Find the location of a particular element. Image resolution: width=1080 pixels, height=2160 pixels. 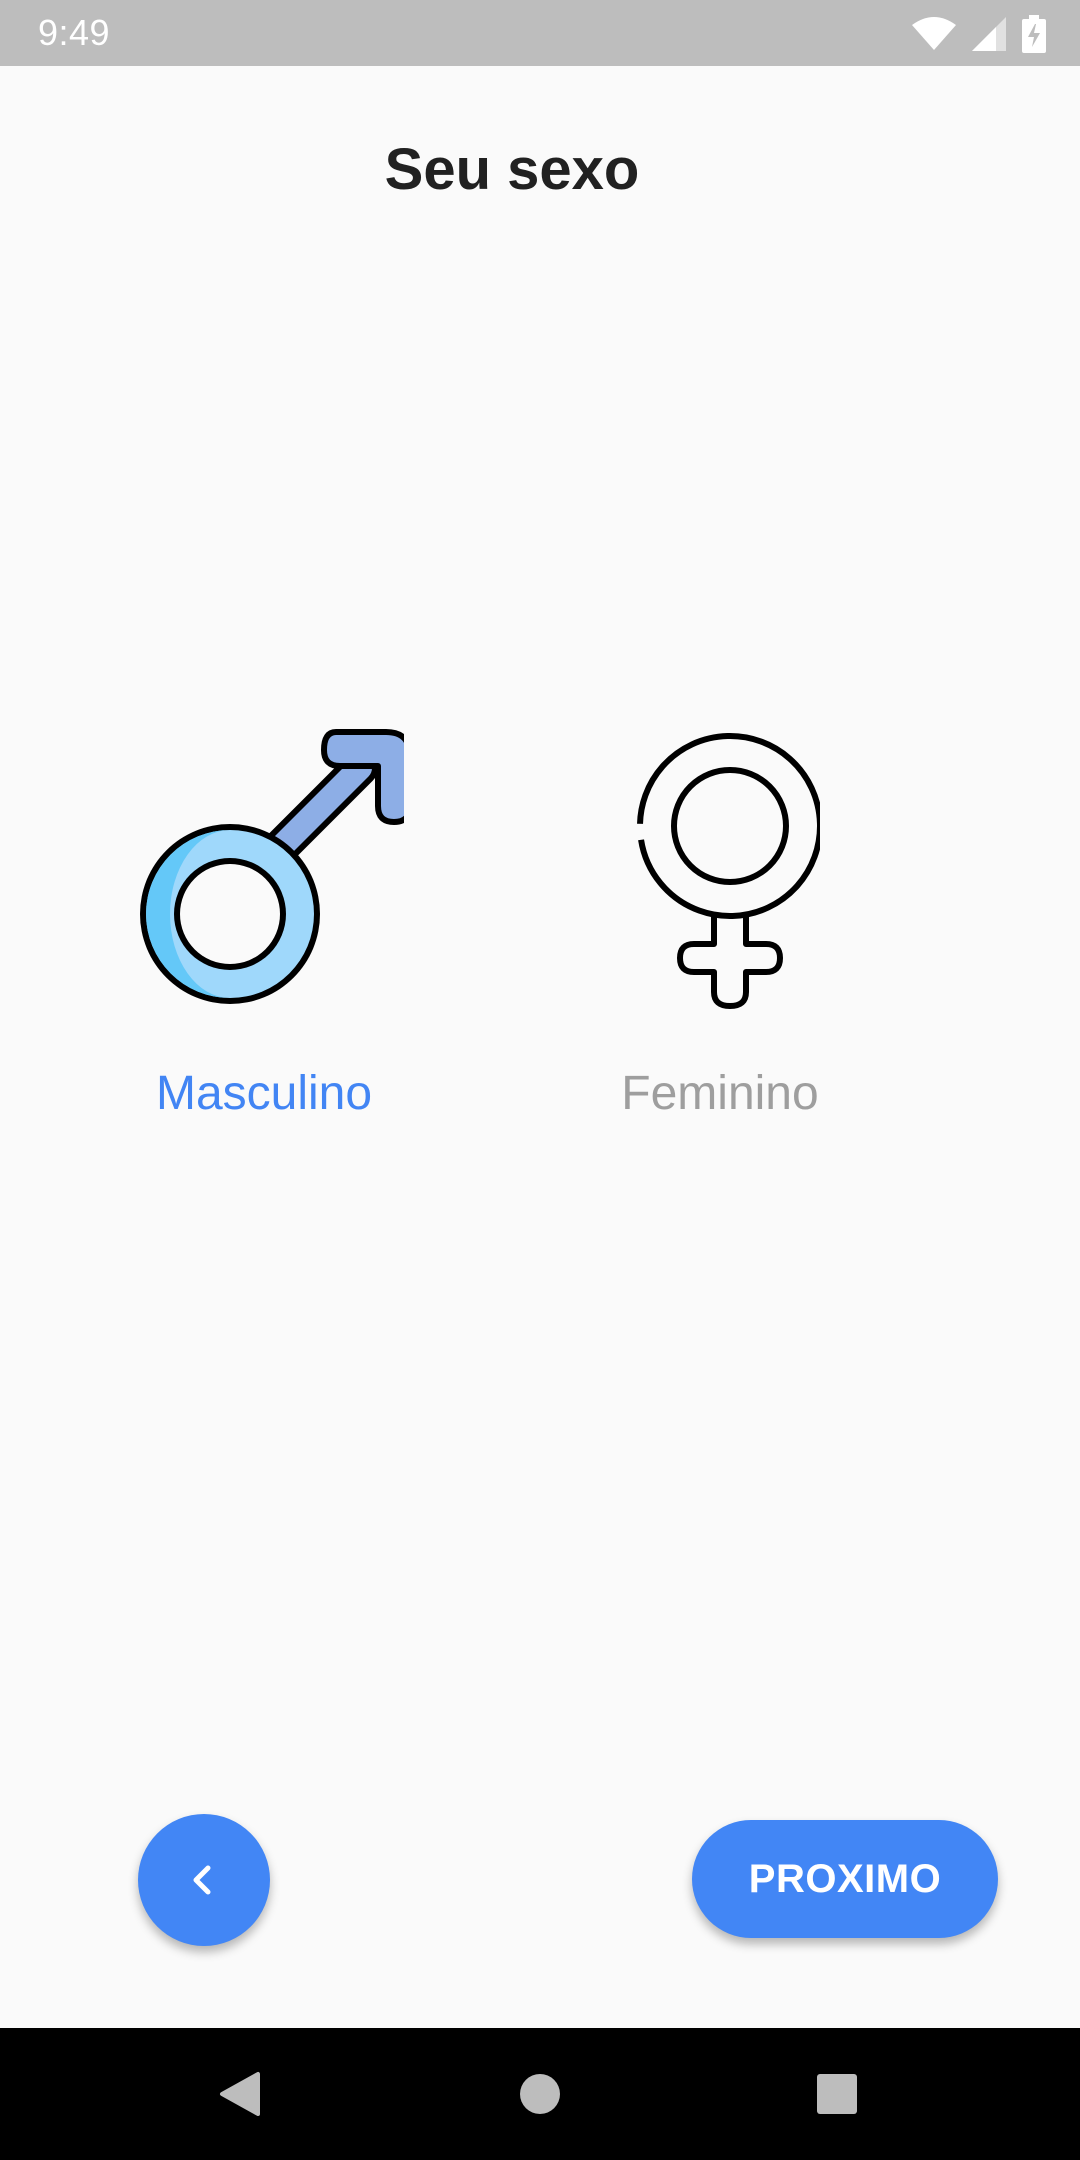

battery-charging-icon is located at coordinates (1034, 34).